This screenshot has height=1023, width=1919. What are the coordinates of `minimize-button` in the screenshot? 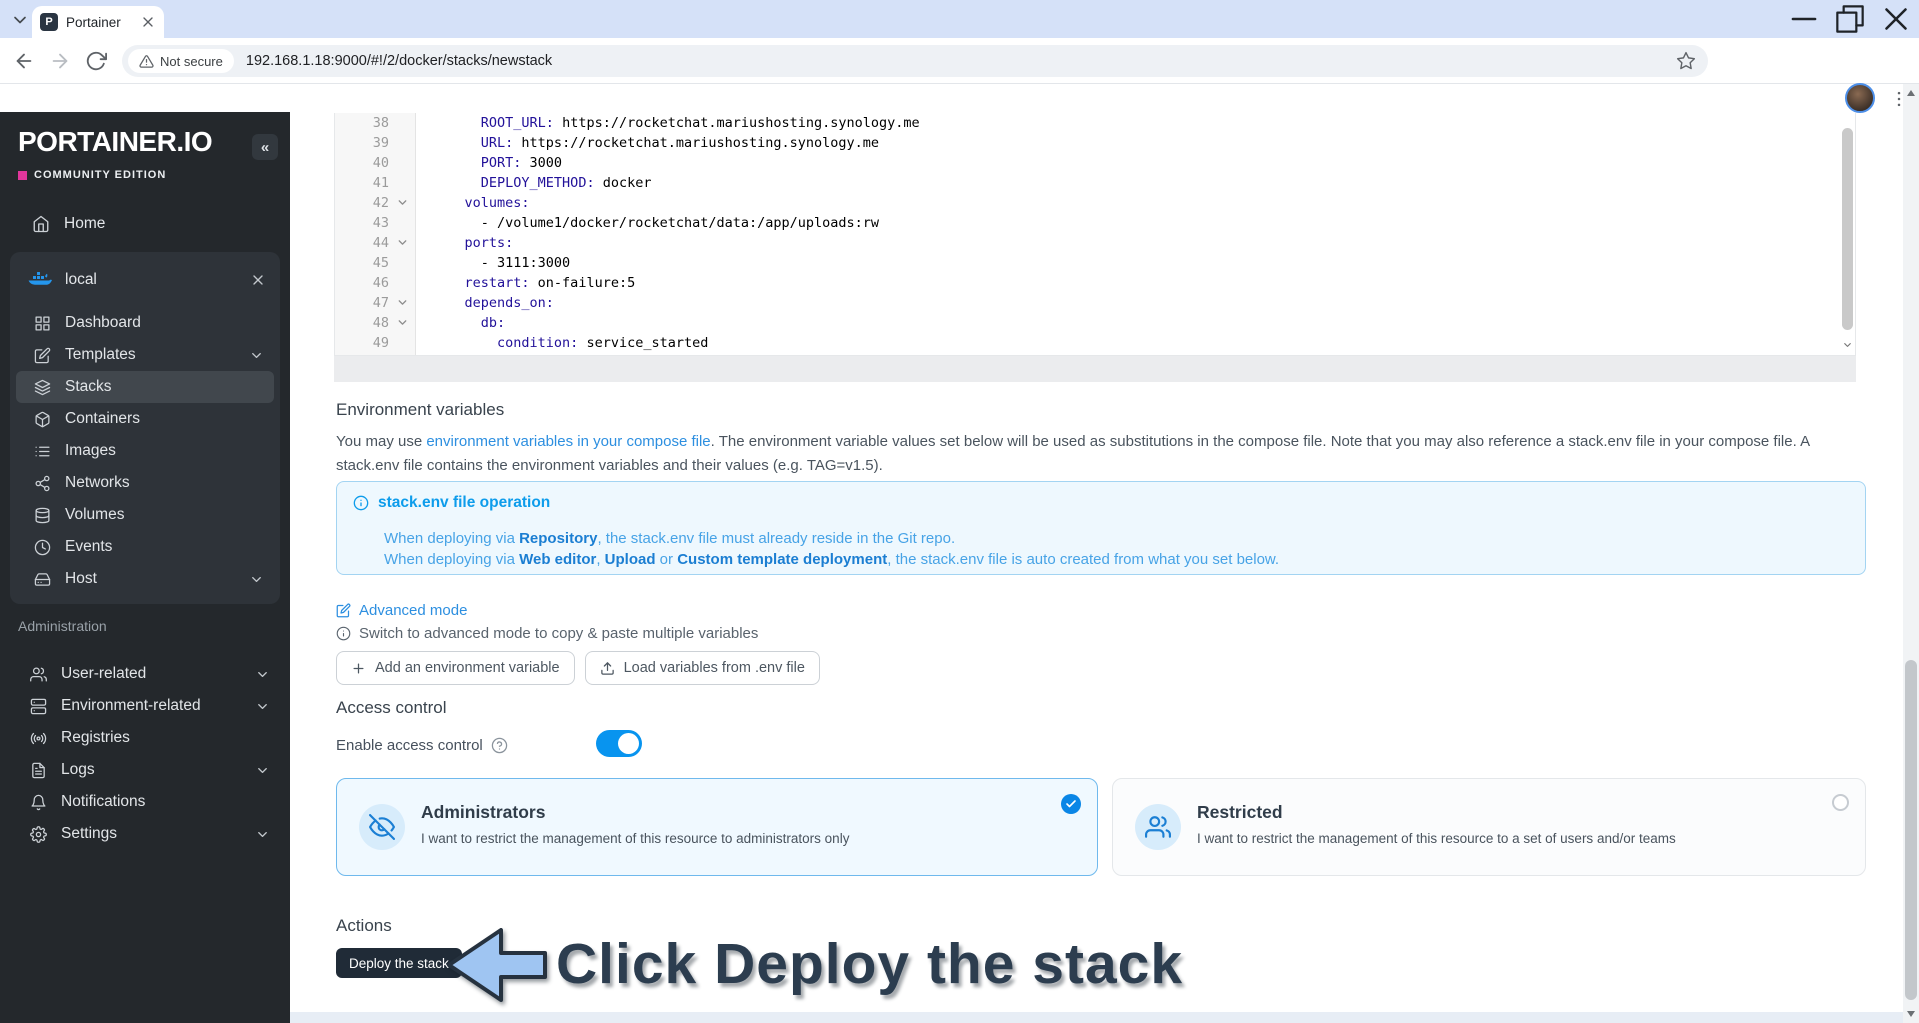 It's located at (1804, 19).